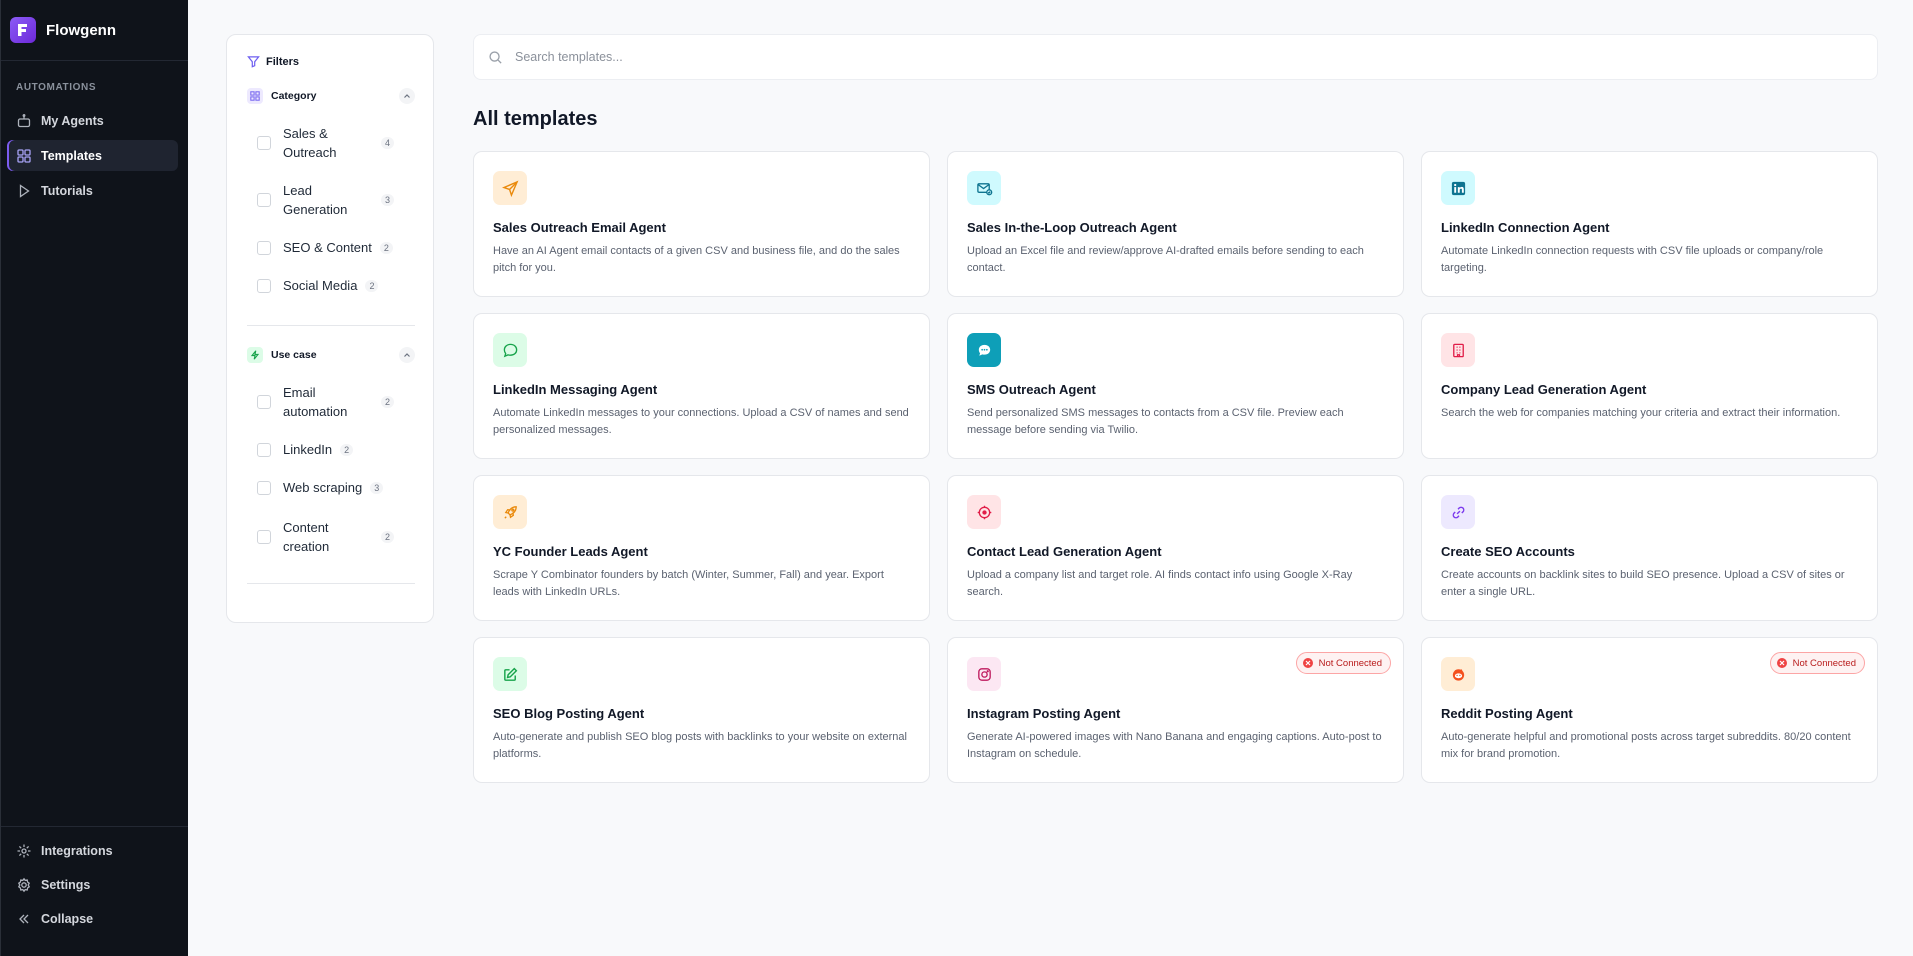 This screenshot has width=1913, height=956. What do you see at coordinates (320, 285) in the screenshot?
I see `filter-option-label: Social Media` at bounding box center [320, 285].